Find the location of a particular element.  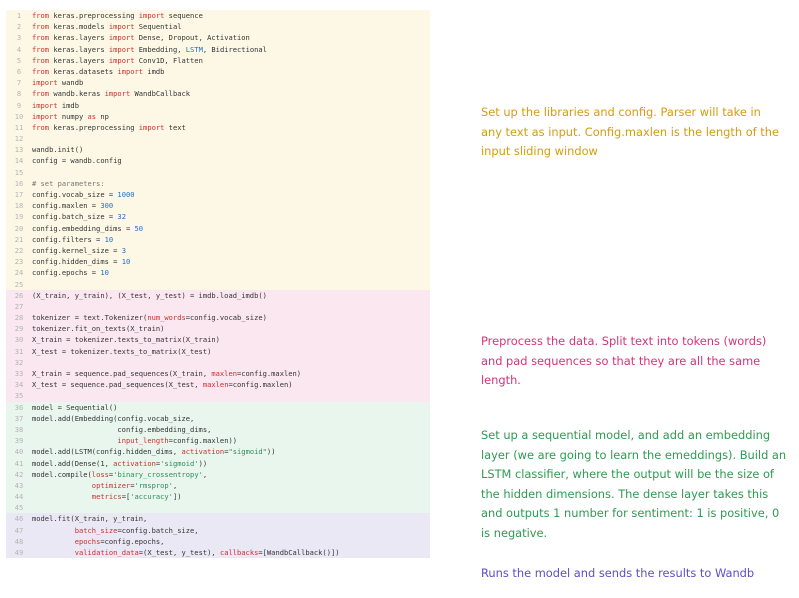

code-text: # set parameters: is located at coordinates (68, 183).